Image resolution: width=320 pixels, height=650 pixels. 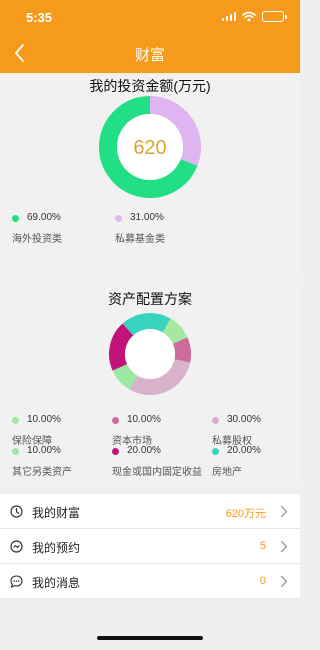 I want to click on page-title: 财富, so click(x=149, y=55).